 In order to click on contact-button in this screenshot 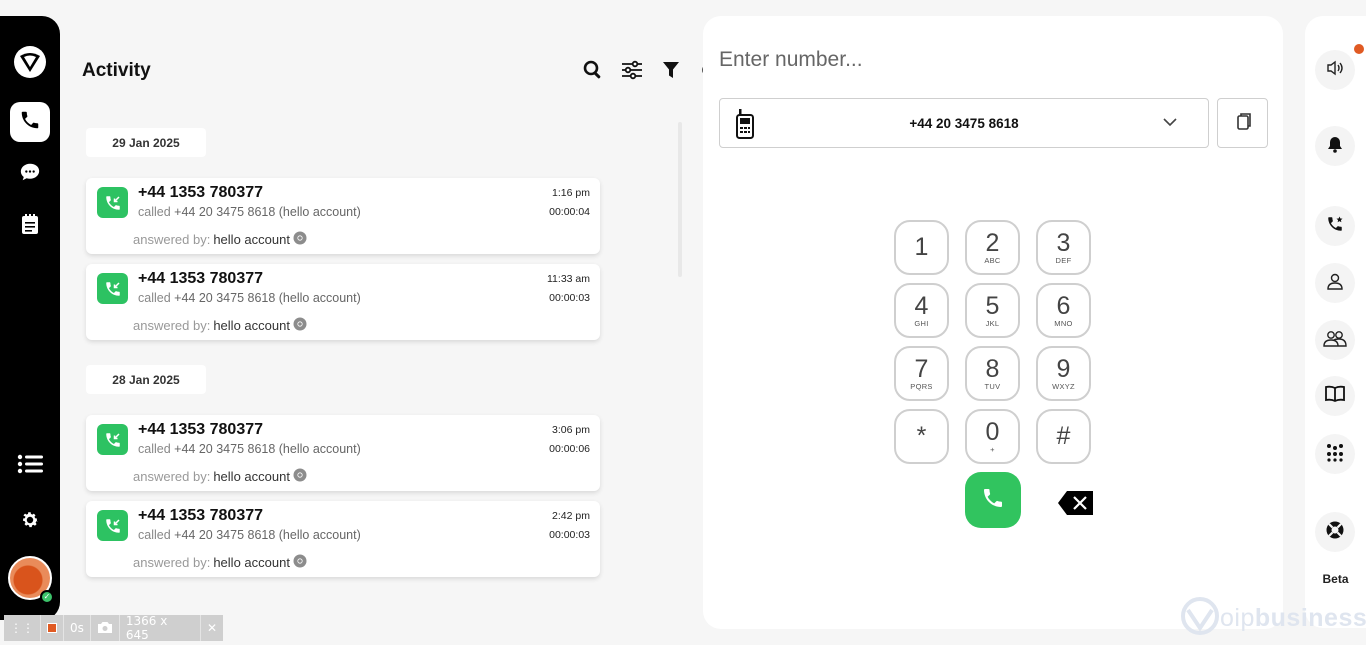, I will do `click(1335, 283)`.